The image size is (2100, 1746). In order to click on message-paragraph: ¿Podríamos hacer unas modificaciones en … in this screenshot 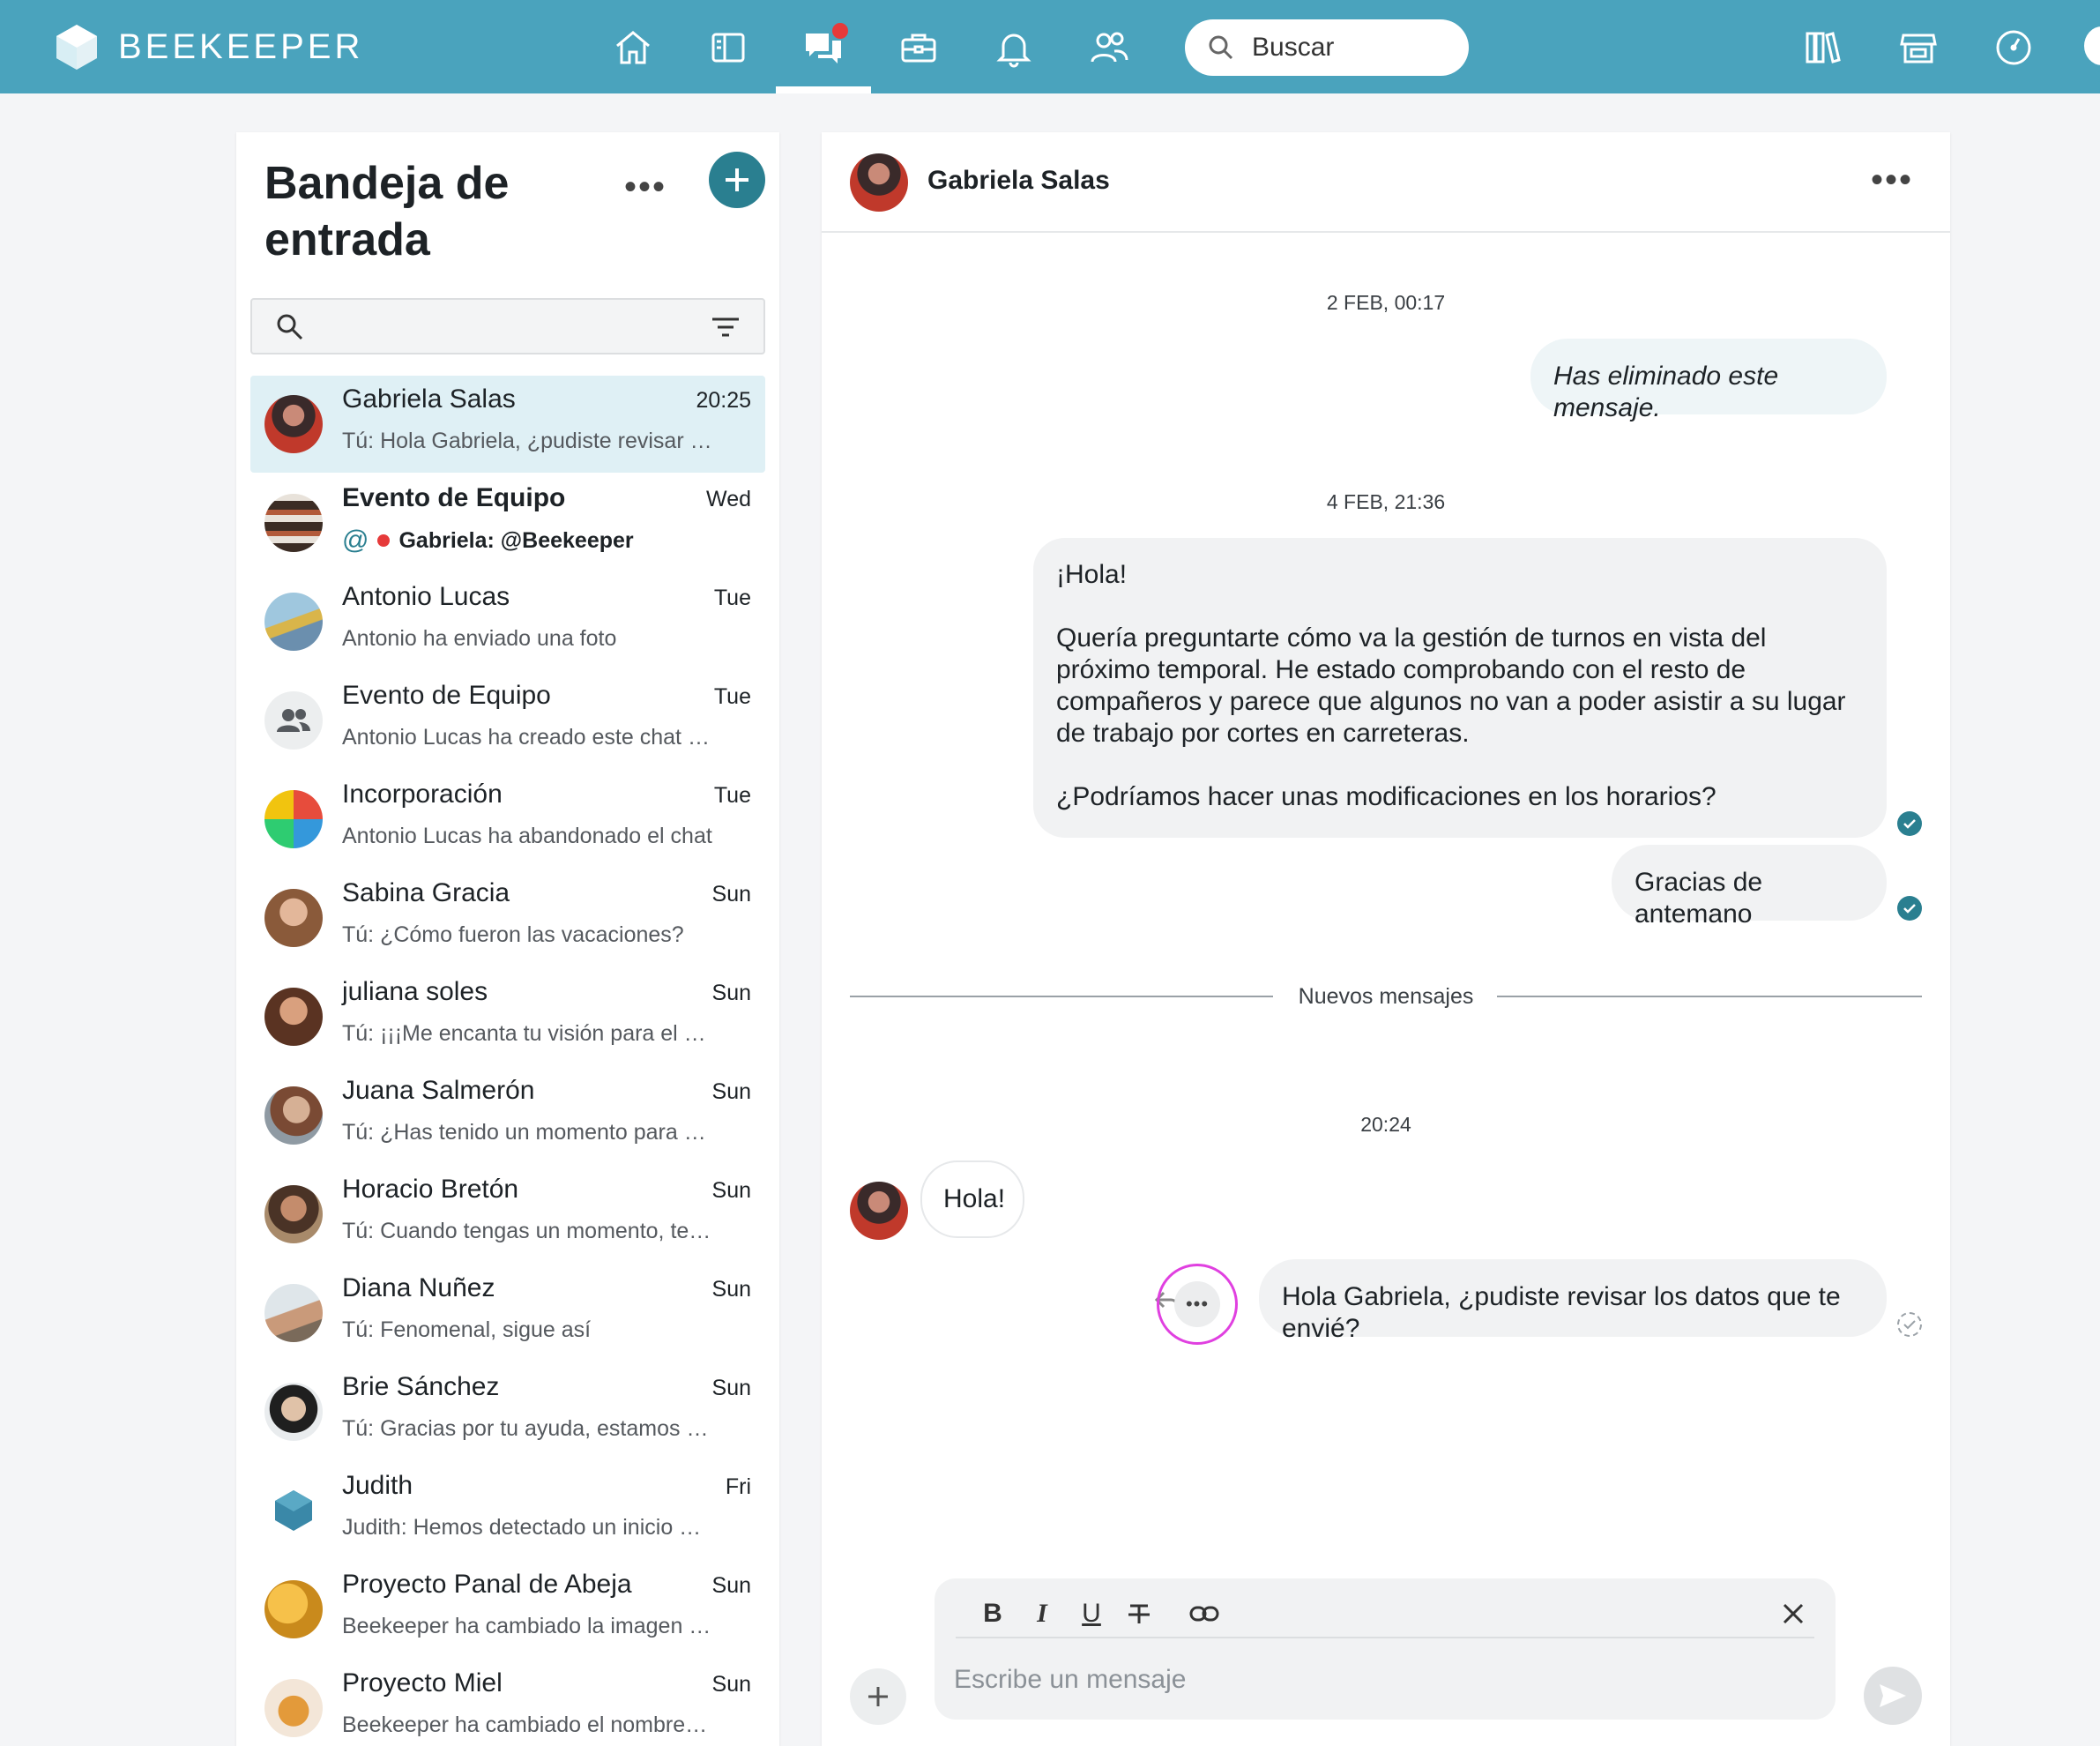, I will do `click(1386, 796)`.